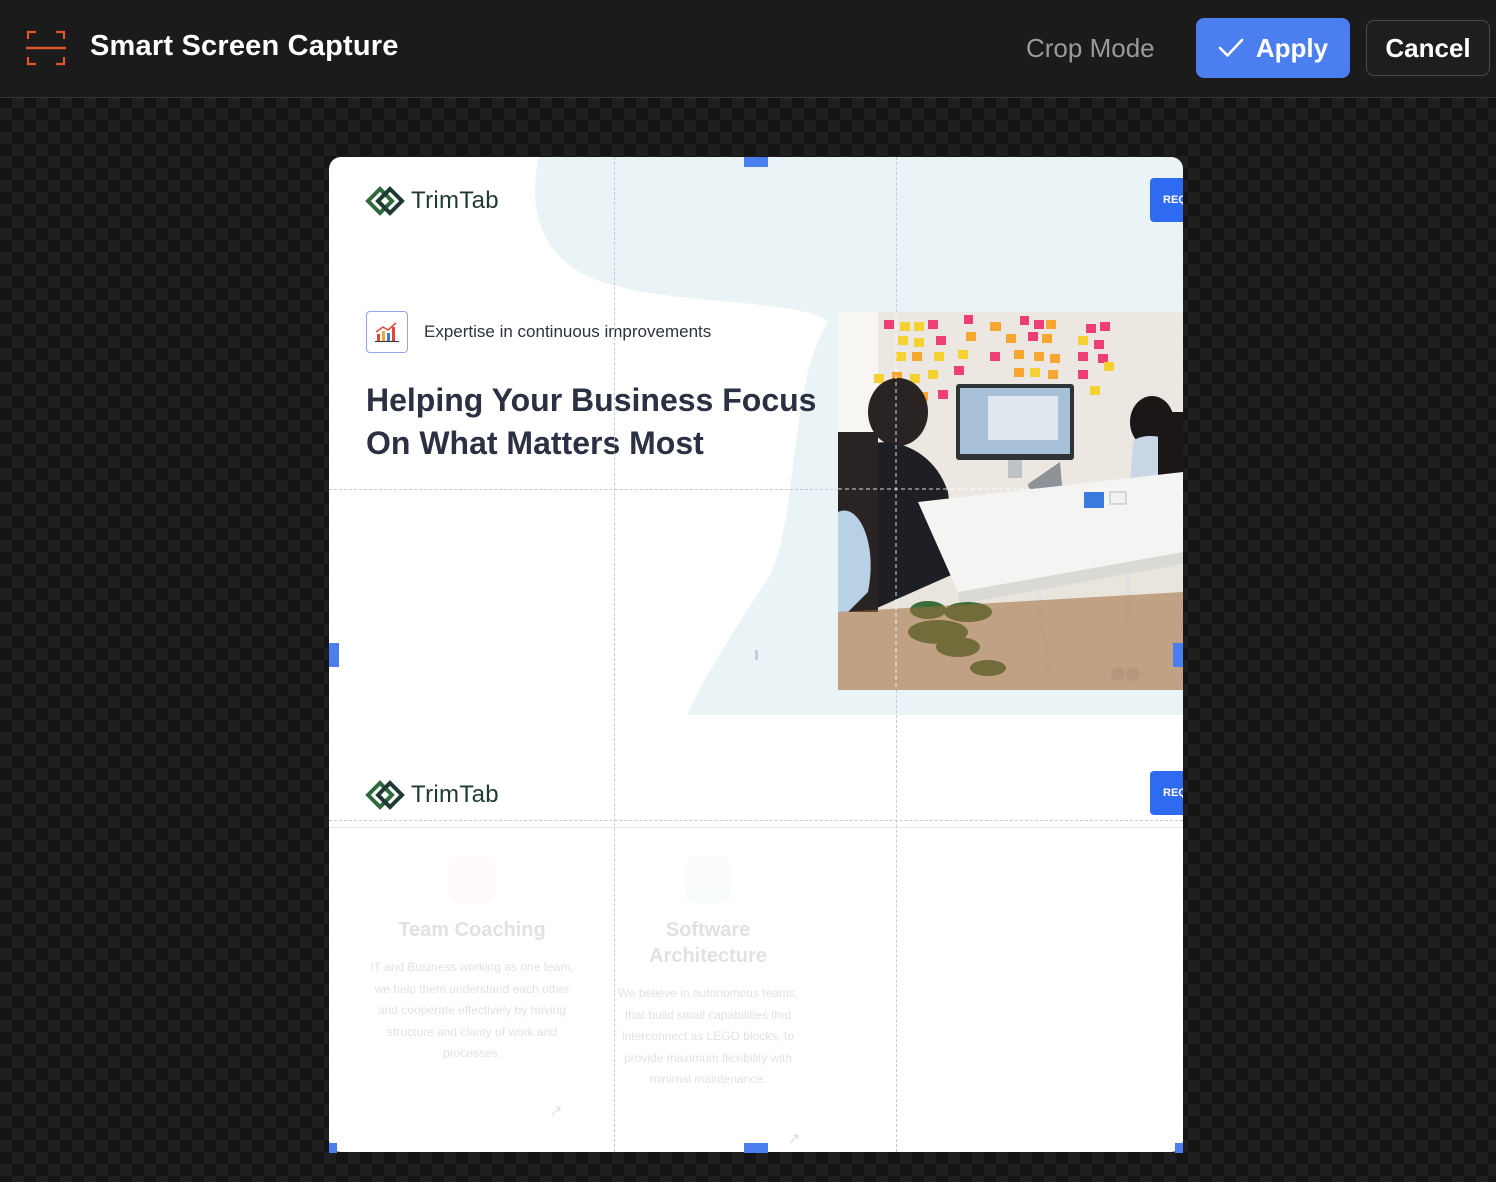  What do you see at coordinates (472, 880) in the screenshot?
I see `pie-chart-icon` at bounding box center [472, 880].